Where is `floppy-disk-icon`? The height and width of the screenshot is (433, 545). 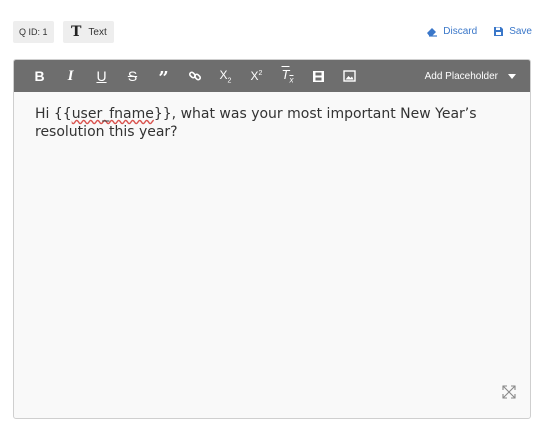
floppy-disk-icon is located at coordinates (498, 31).